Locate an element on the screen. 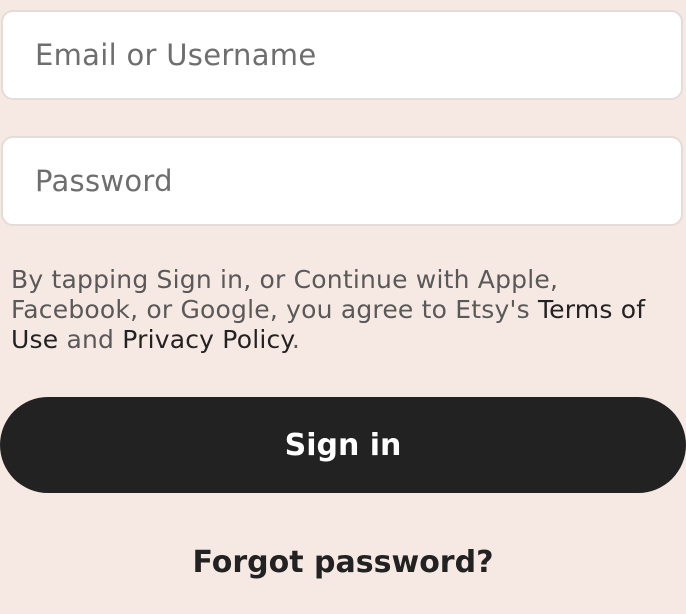 The height and width of the screenshot is (614, 686). email-input is located at coordinates (342, 55).